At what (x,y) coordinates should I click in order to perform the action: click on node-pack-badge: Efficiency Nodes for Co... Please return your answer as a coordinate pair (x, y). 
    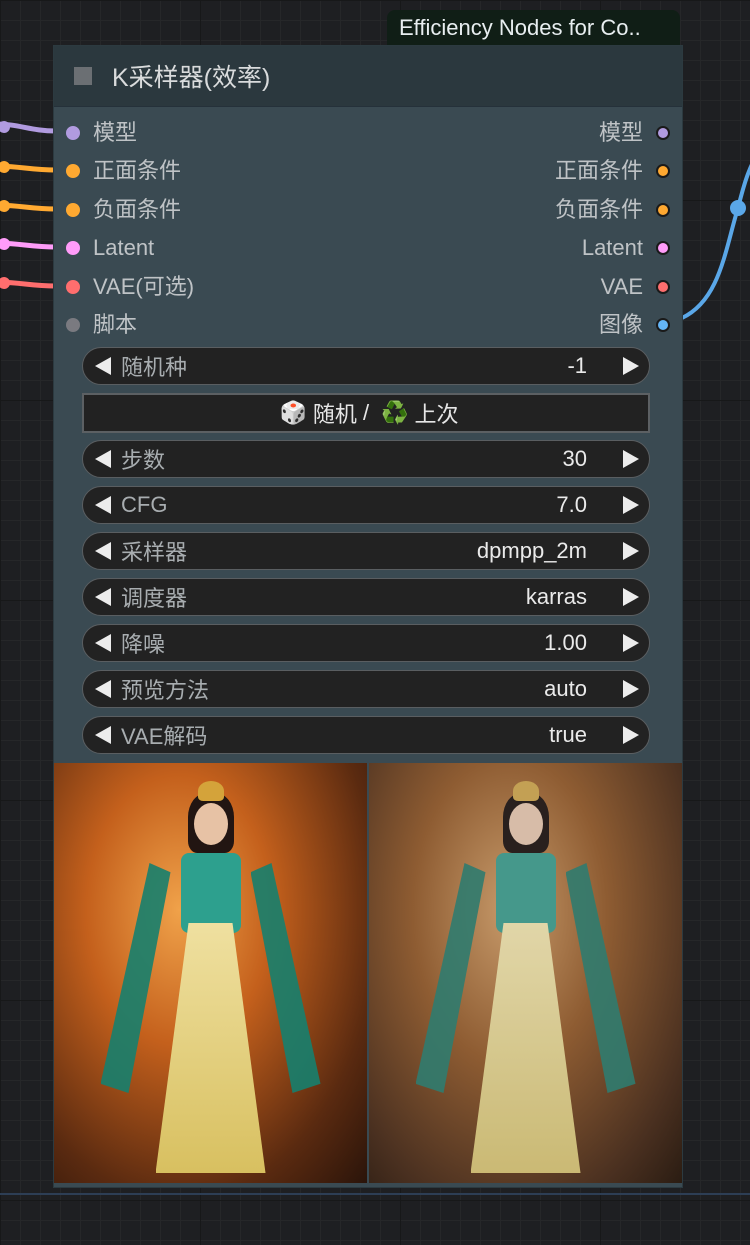
    Looking at the image, I should click on (533, 28).